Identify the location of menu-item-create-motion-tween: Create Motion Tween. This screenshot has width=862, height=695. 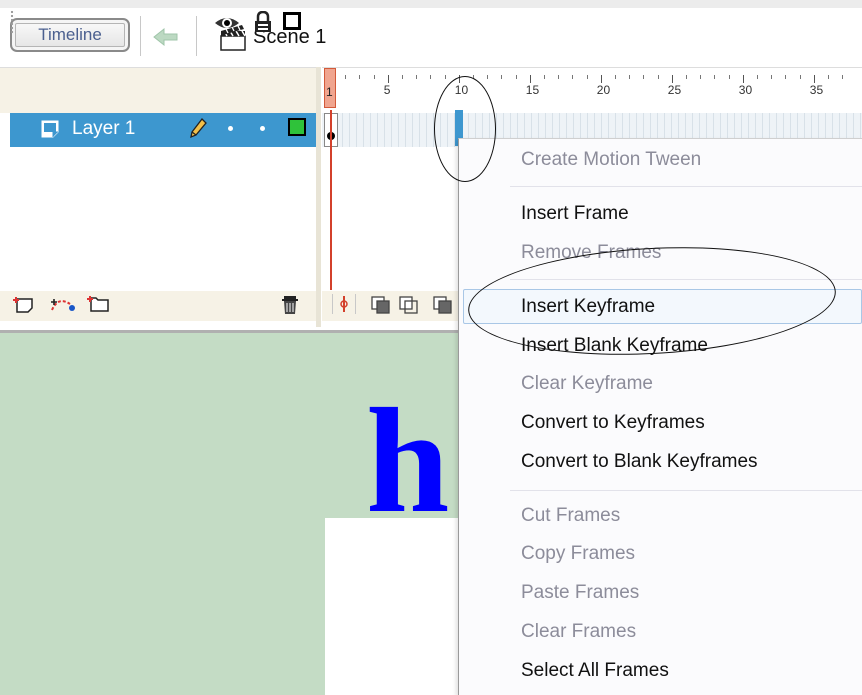
(611, 160).